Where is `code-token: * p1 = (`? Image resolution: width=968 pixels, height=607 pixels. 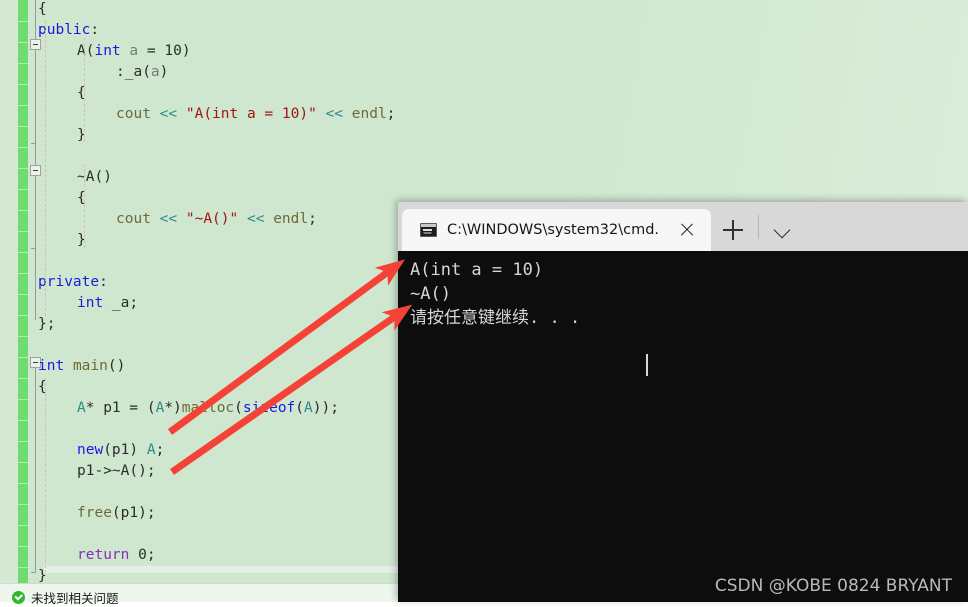
code-token: * p1 = ( is located at coordinates (120, 408).